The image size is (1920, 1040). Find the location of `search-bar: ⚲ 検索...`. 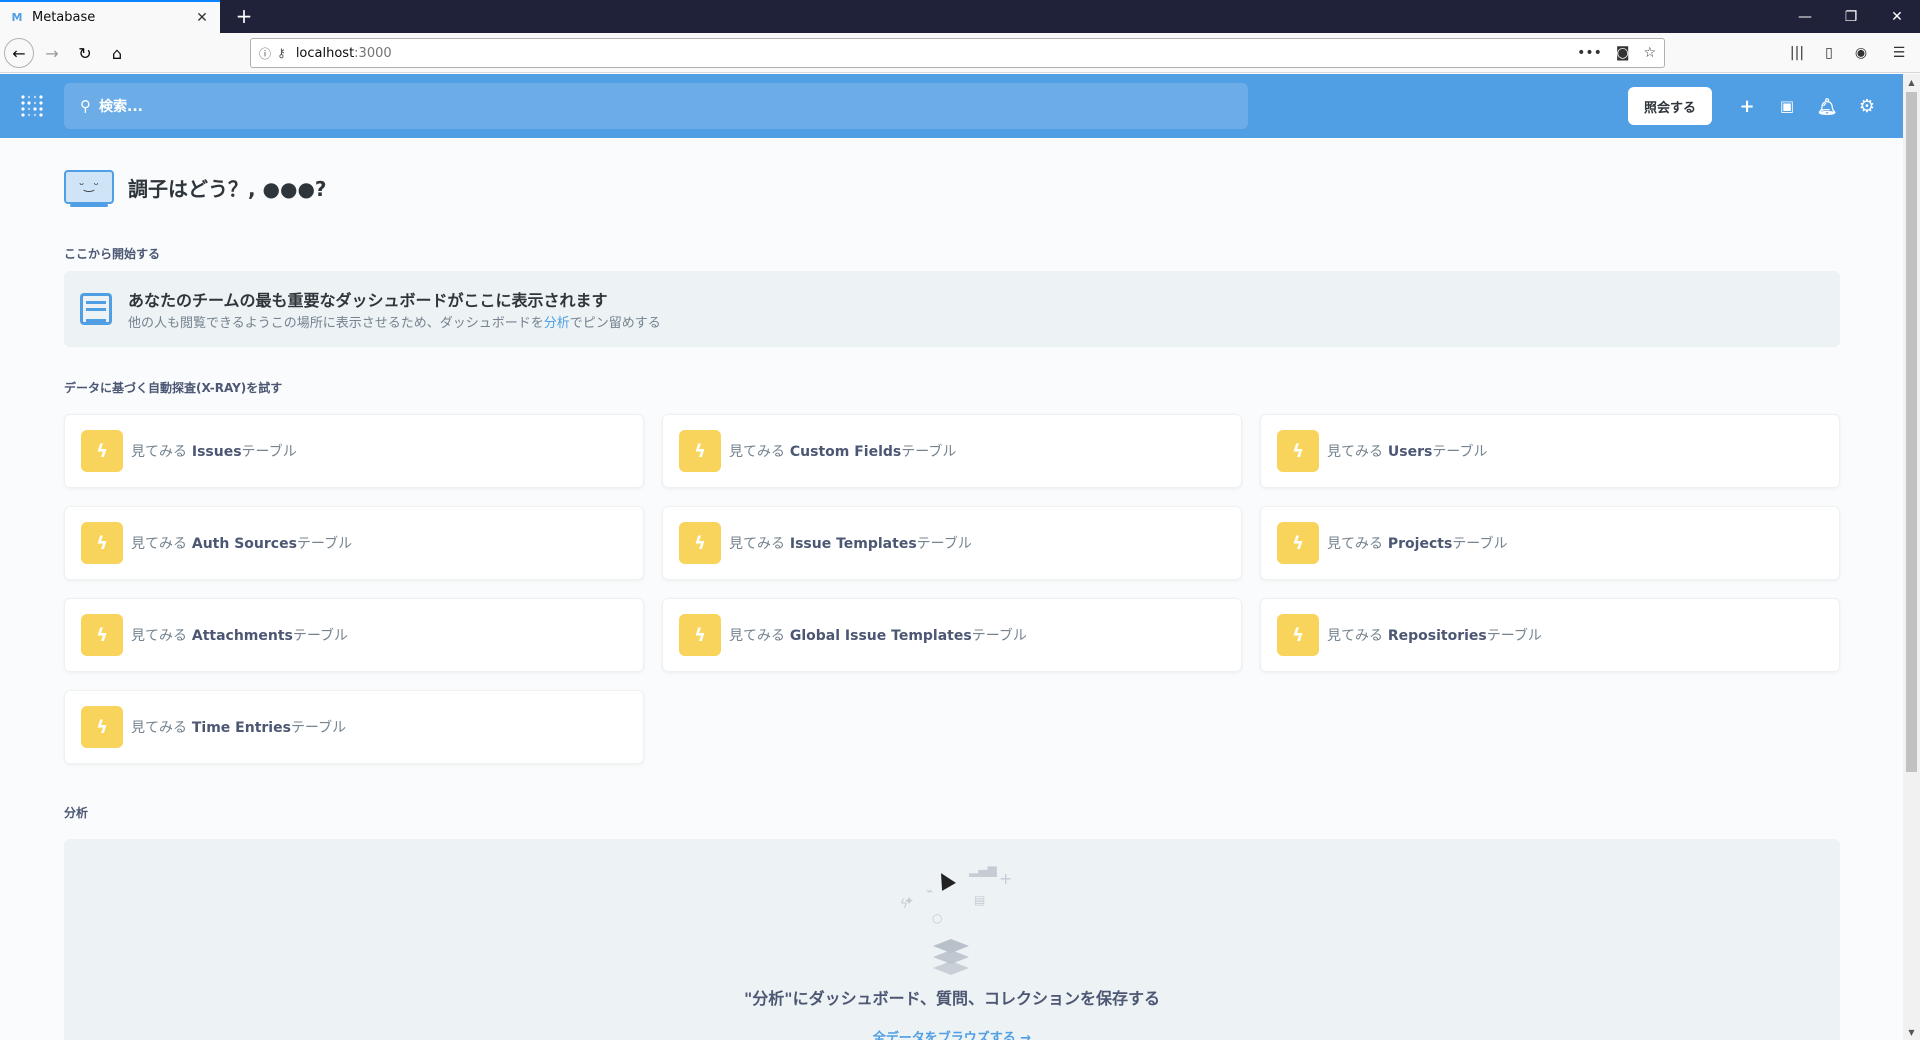

search-bar: ⚲ 検索... is located at coordinates (656, 106).